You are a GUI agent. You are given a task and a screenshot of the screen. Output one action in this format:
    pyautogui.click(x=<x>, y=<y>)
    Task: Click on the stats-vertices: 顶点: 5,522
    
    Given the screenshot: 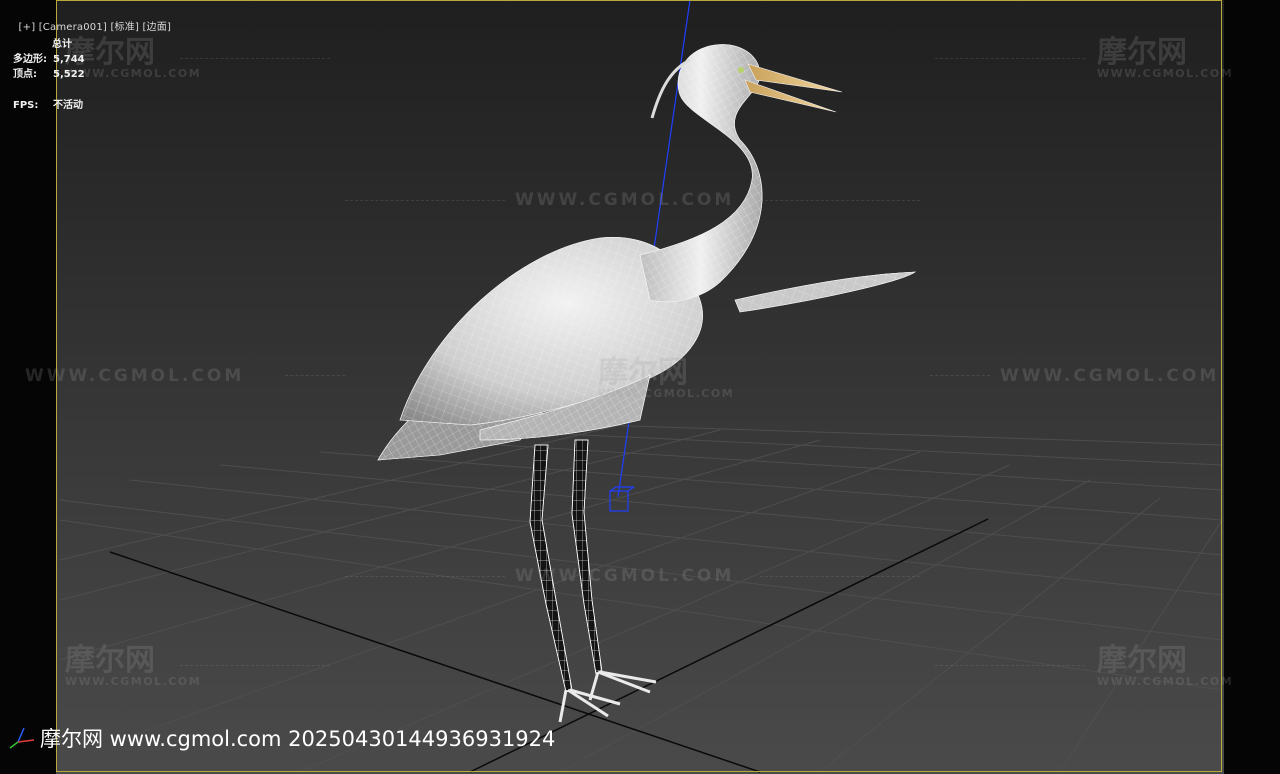 What is the action you would take?
    pyautogui.click(x=49, y=74)
    